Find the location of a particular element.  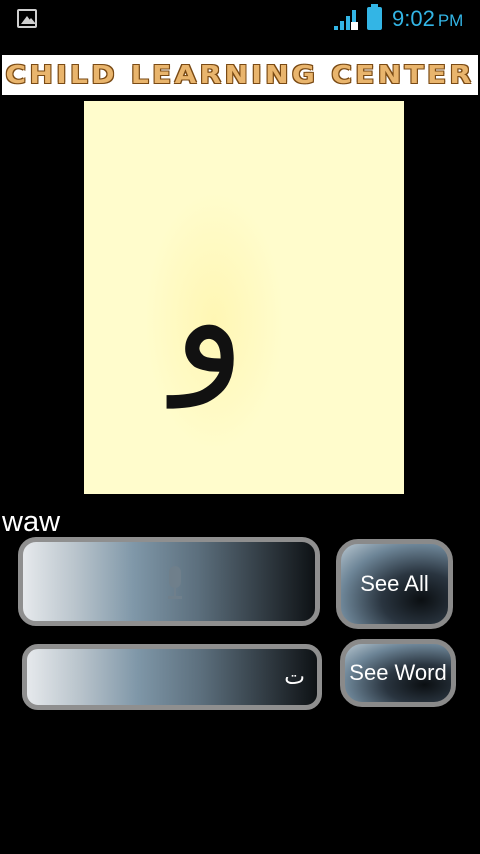

answer-field: ت is located at coordinates (172, 677).